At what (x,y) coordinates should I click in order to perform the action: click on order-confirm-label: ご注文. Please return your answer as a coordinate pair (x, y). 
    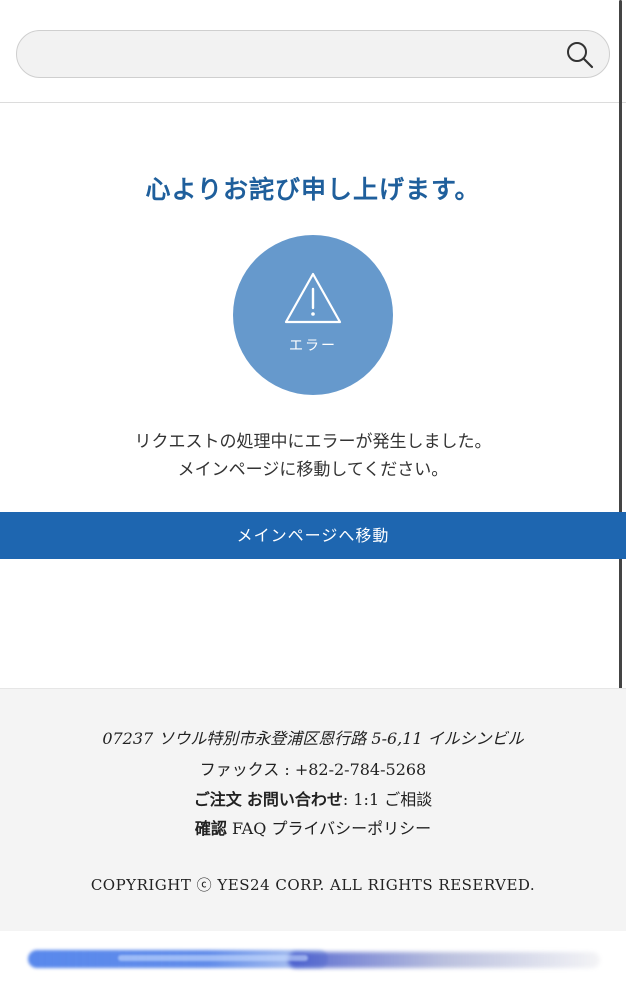
    Looking at the image, I should click on (218, 799).